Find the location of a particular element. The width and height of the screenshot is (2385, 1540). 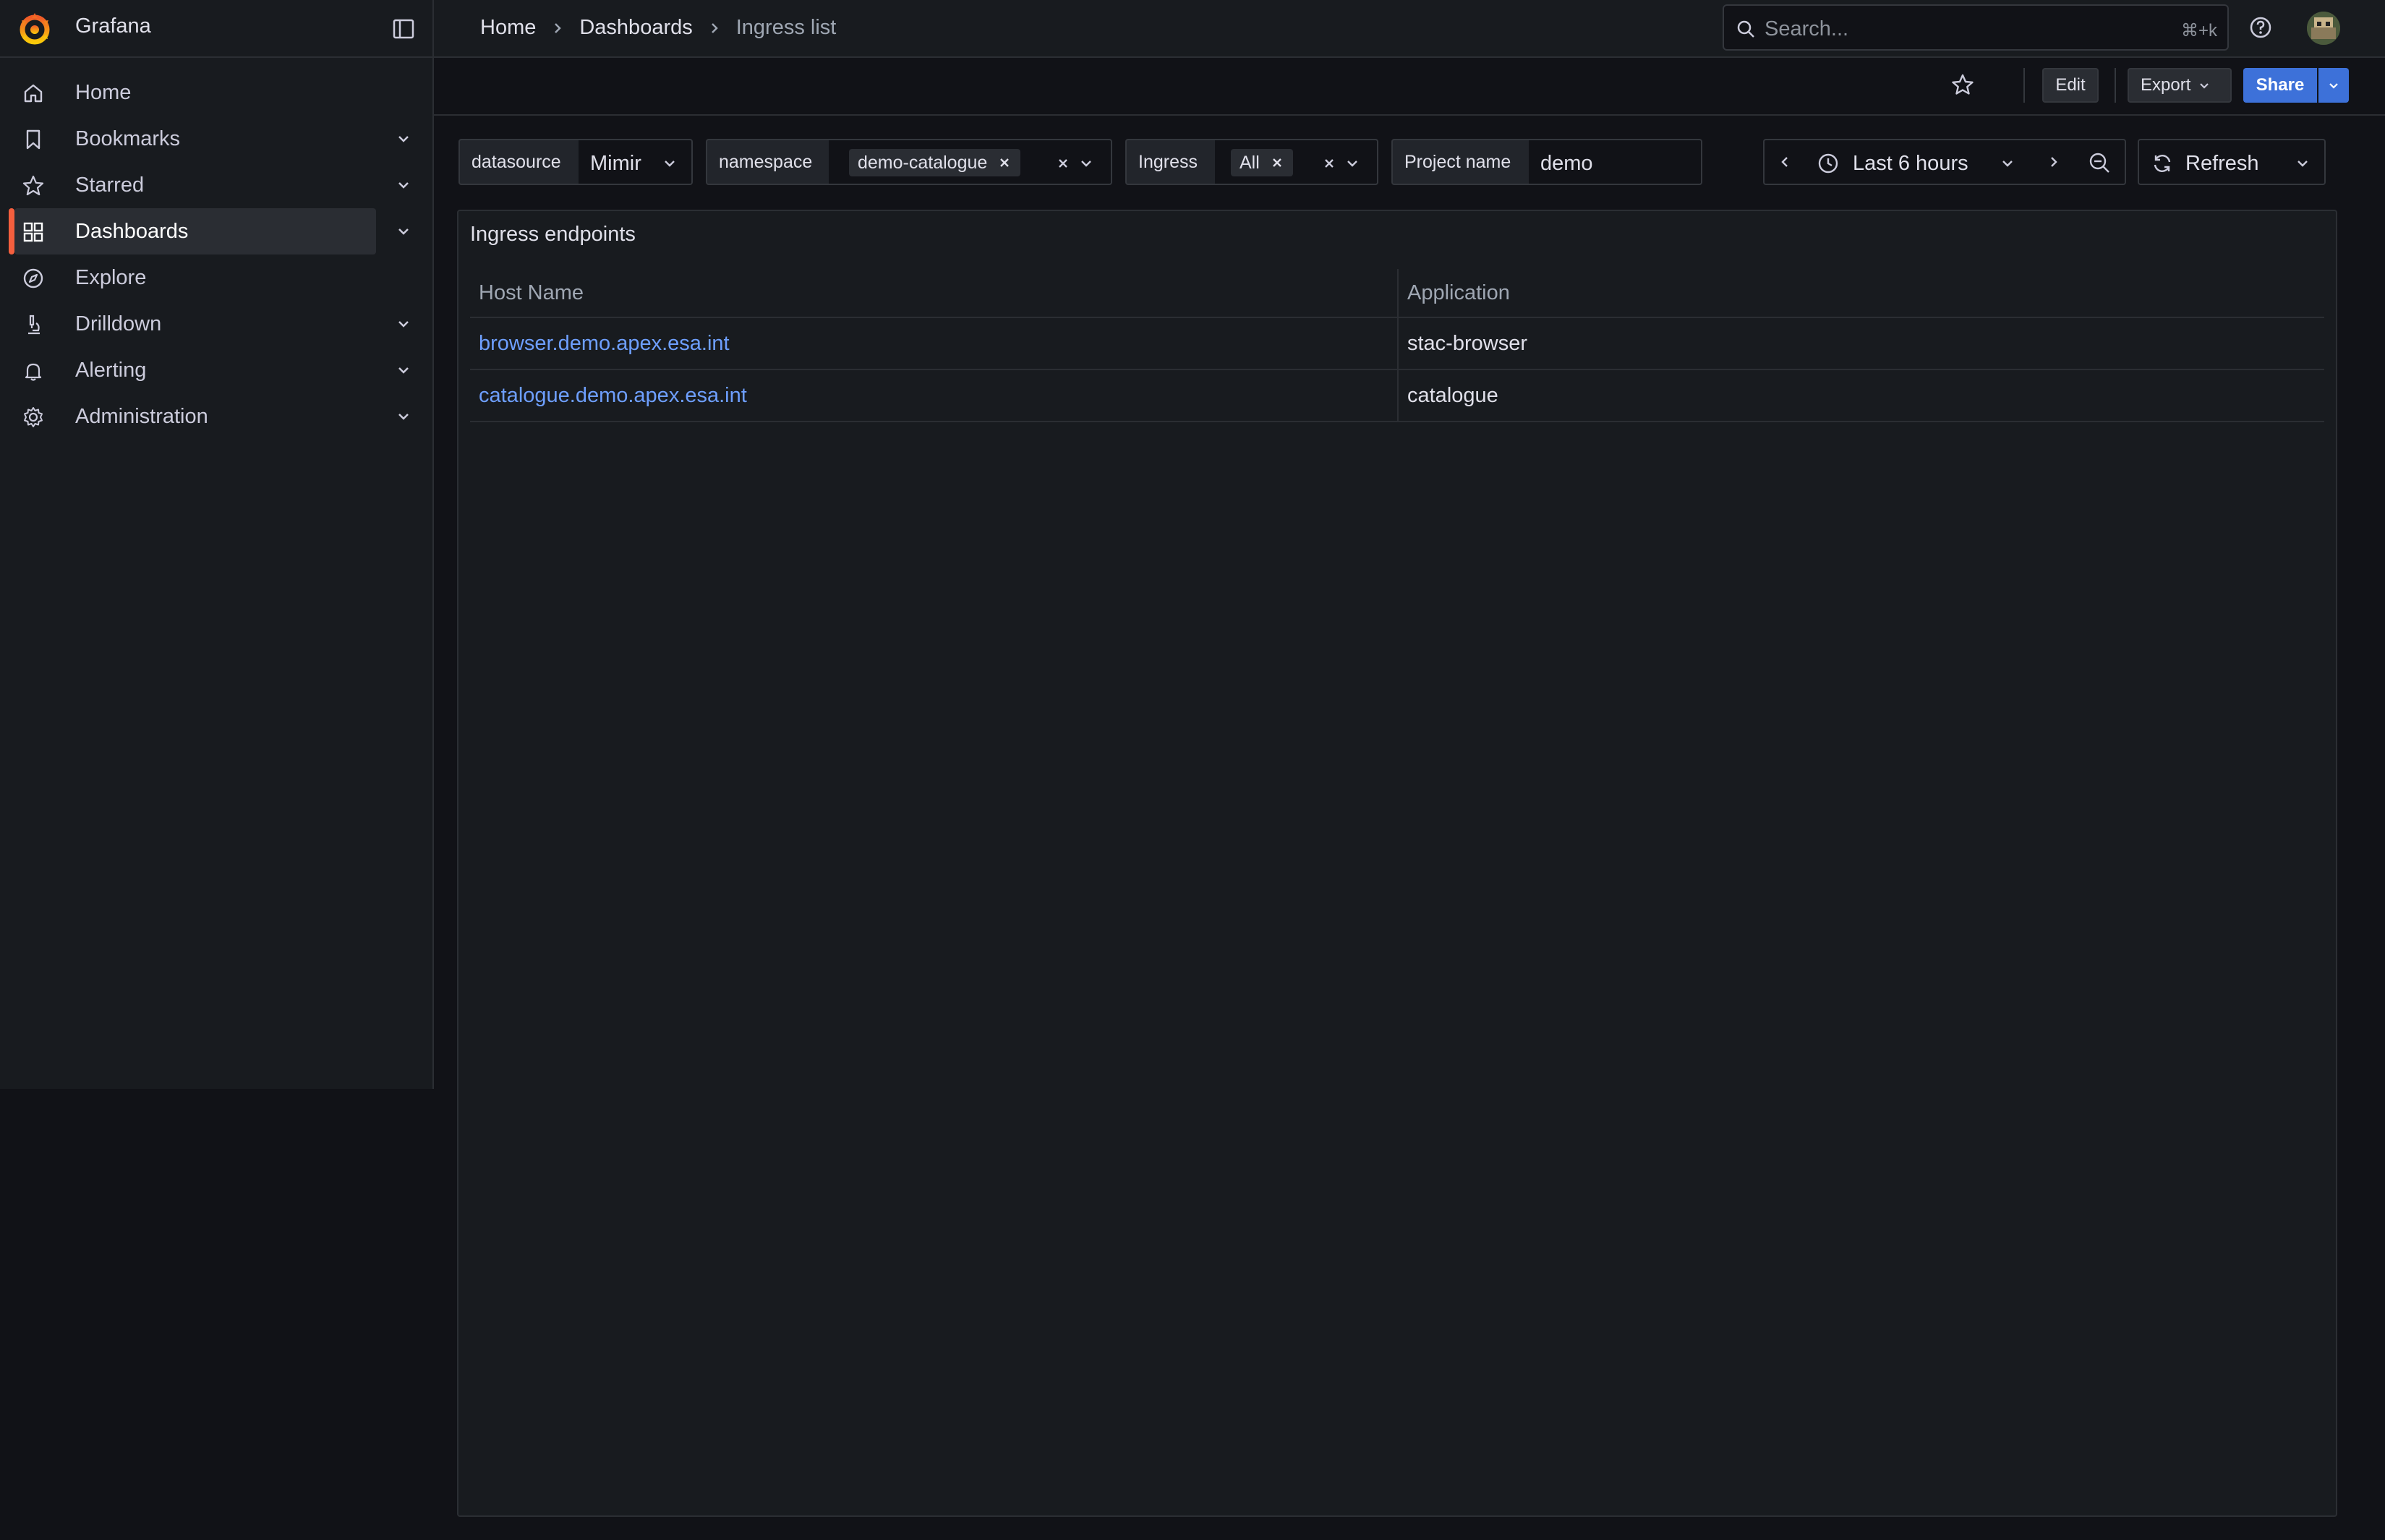

export-button: Export is located at coordinates (2180, 85).